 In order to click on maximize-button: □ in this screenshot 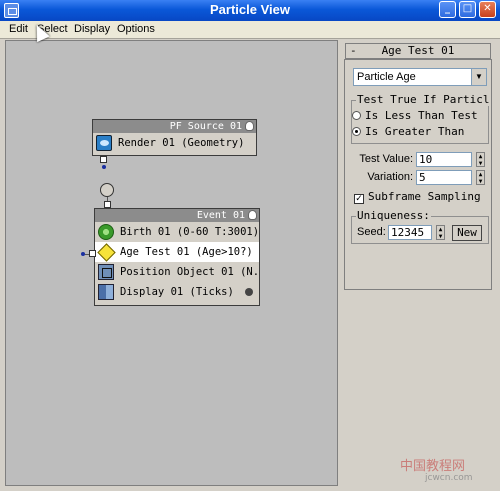, I will do `click(467, 9)`.